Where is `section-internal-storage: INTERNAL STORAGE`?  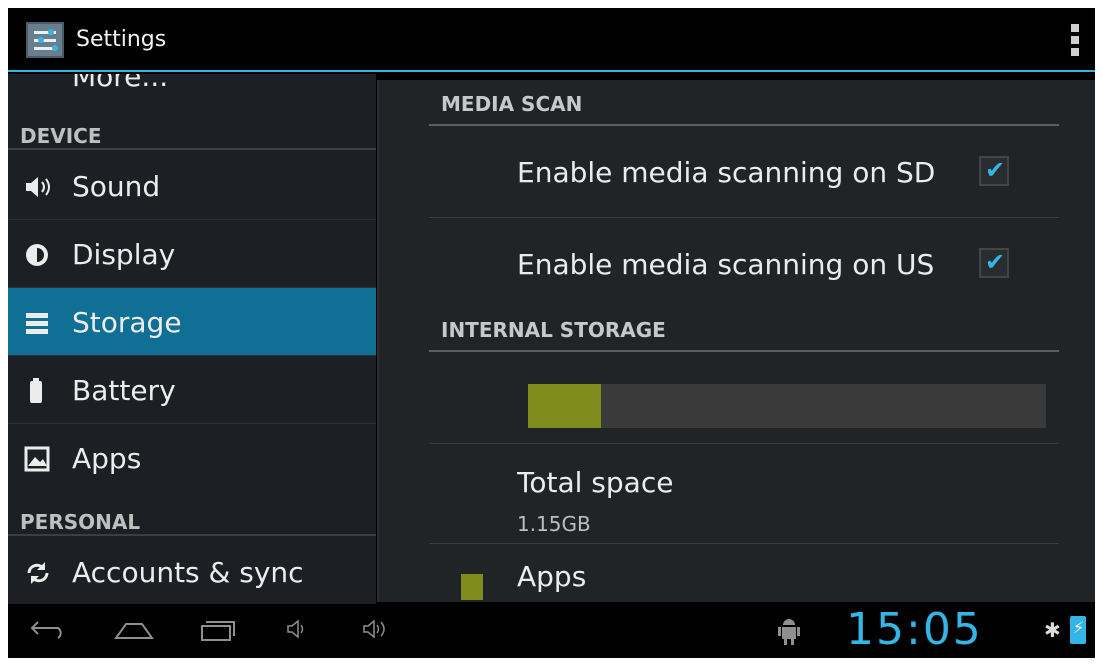 section-internal-storage: INTERNAL STORAGE is located at coordinates (744, 329).